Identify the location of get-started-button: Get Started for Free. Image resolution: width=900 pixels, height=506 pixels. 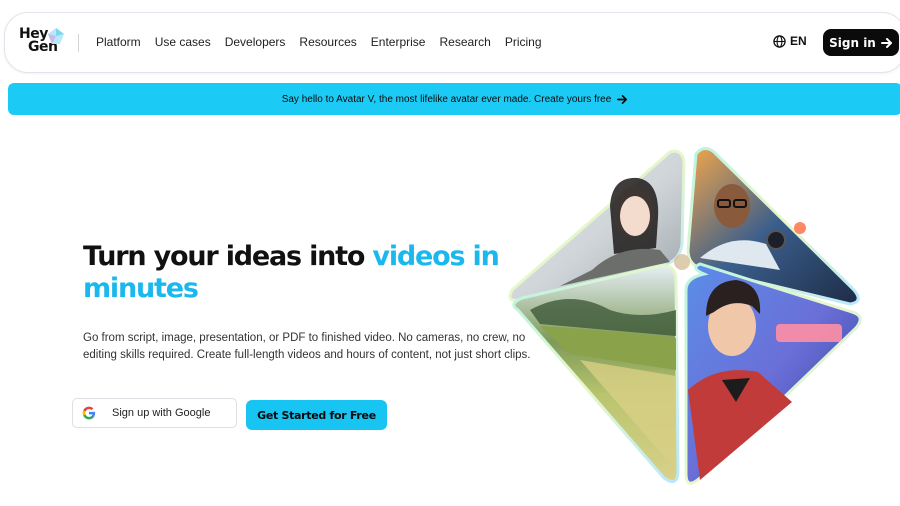
(316, 415).